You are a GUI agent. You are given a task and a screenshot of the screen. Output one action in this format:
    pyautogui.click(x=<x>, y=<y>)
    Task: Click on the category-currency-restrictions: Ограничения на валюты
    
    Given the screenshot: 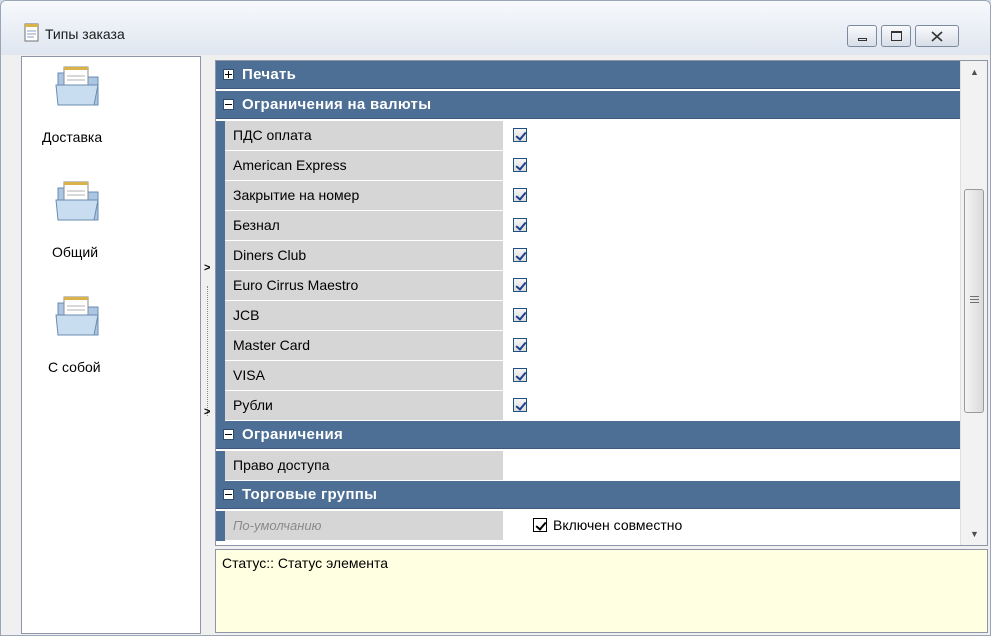 What is the action you would take?
    pyautogui.click(x=588, y=105)
    